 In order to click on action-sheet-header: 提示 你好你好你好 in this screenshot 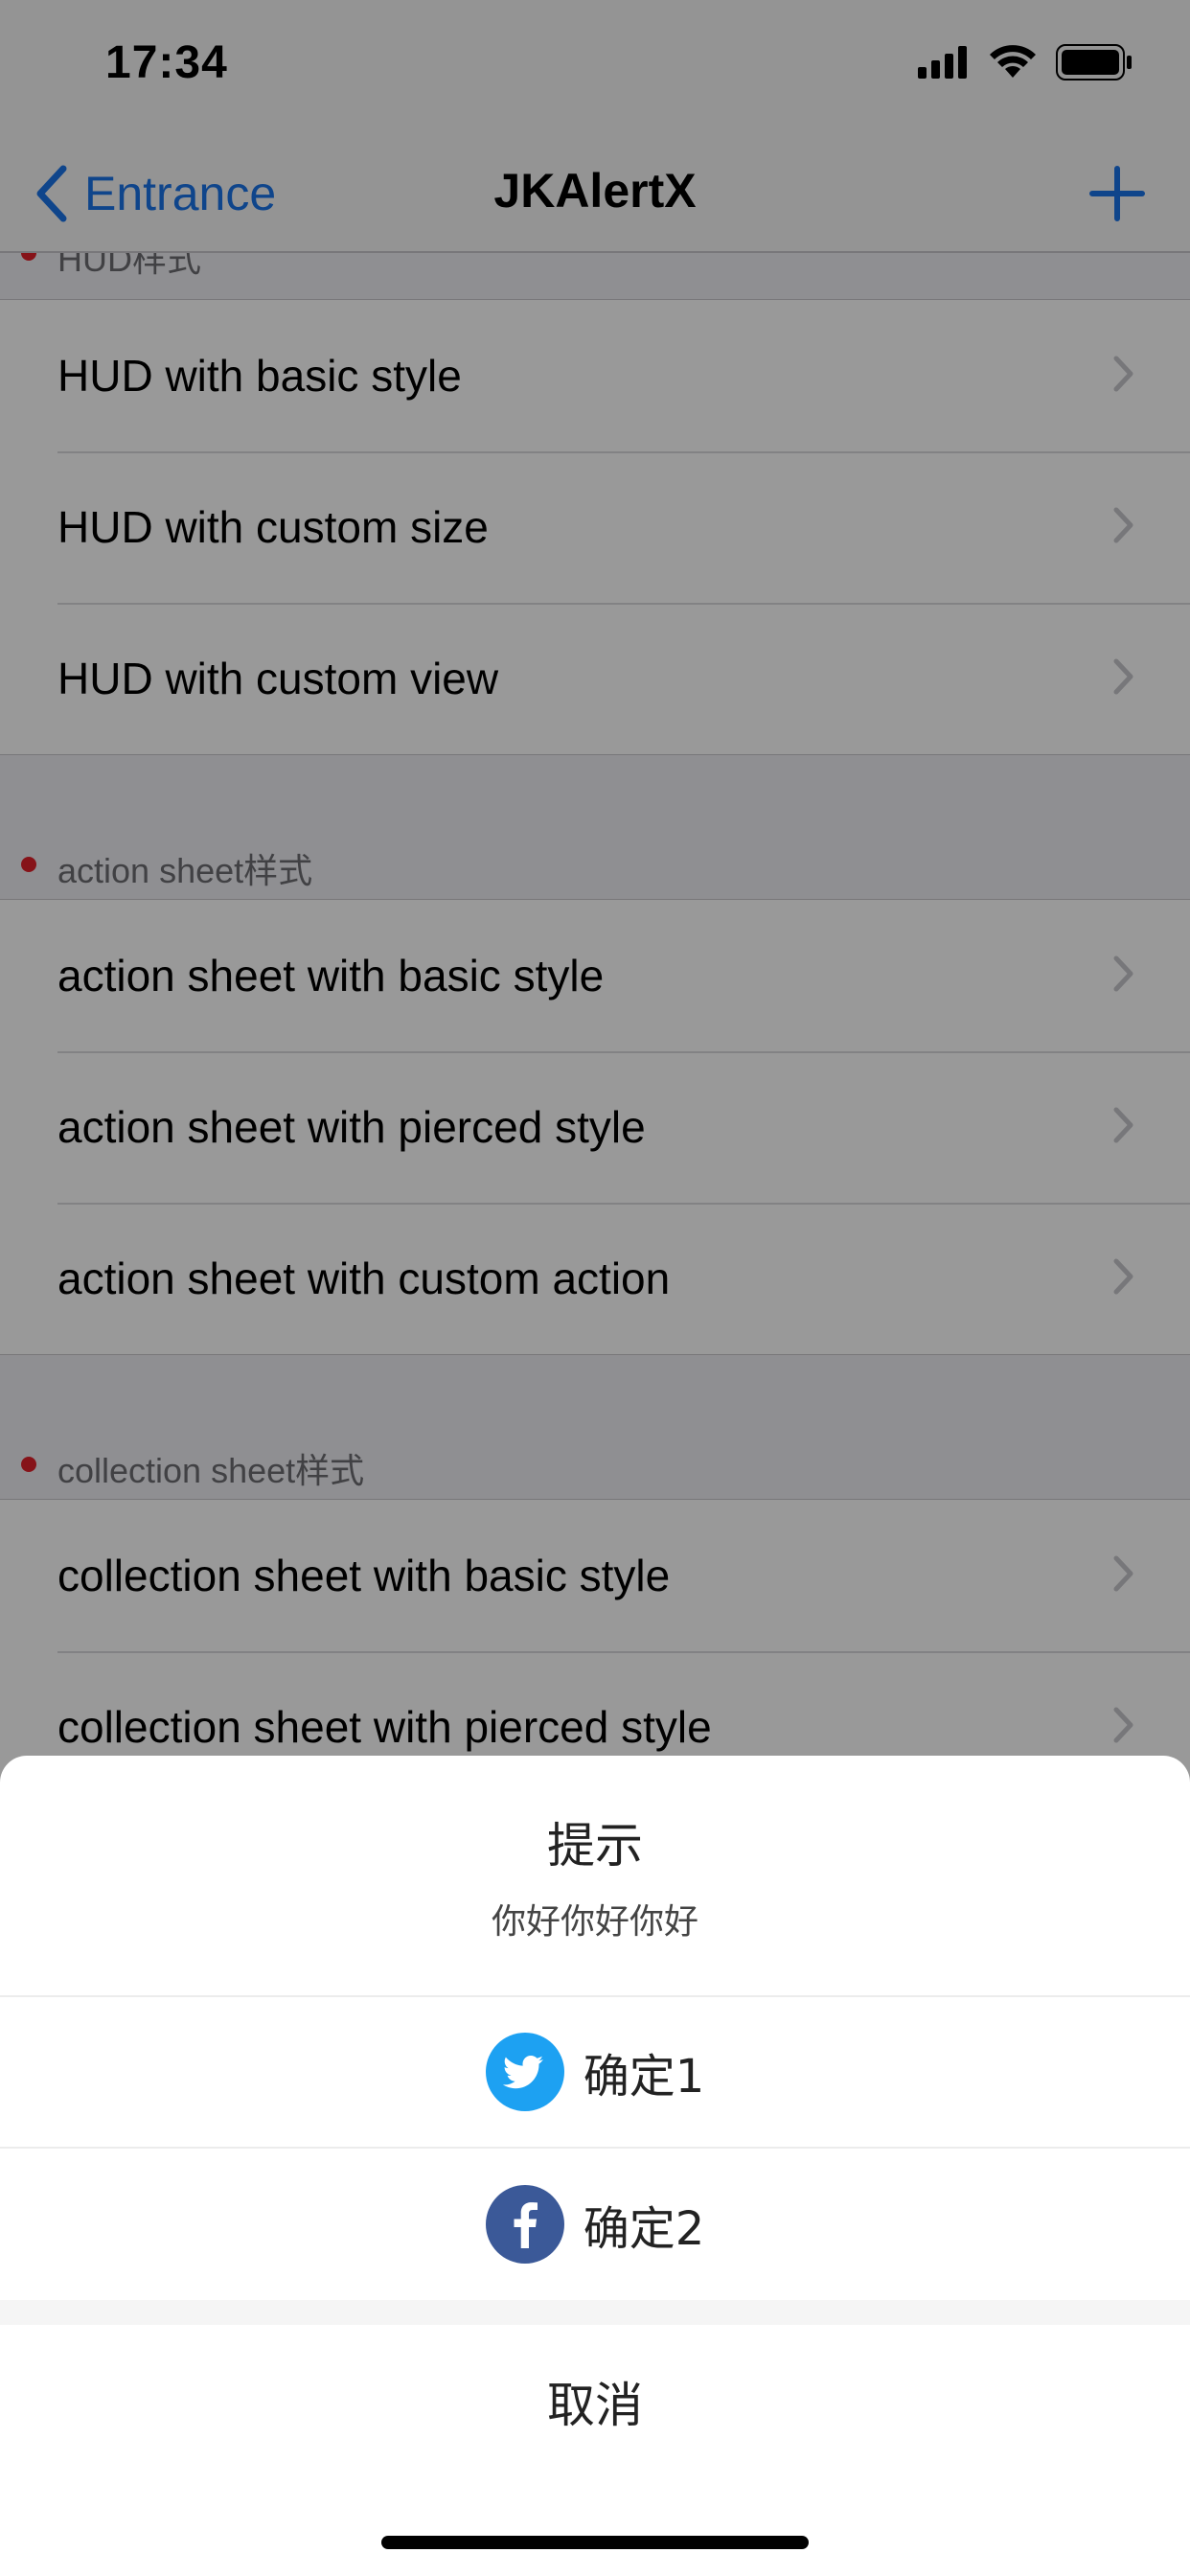, I will do `click(595, 1876)`.